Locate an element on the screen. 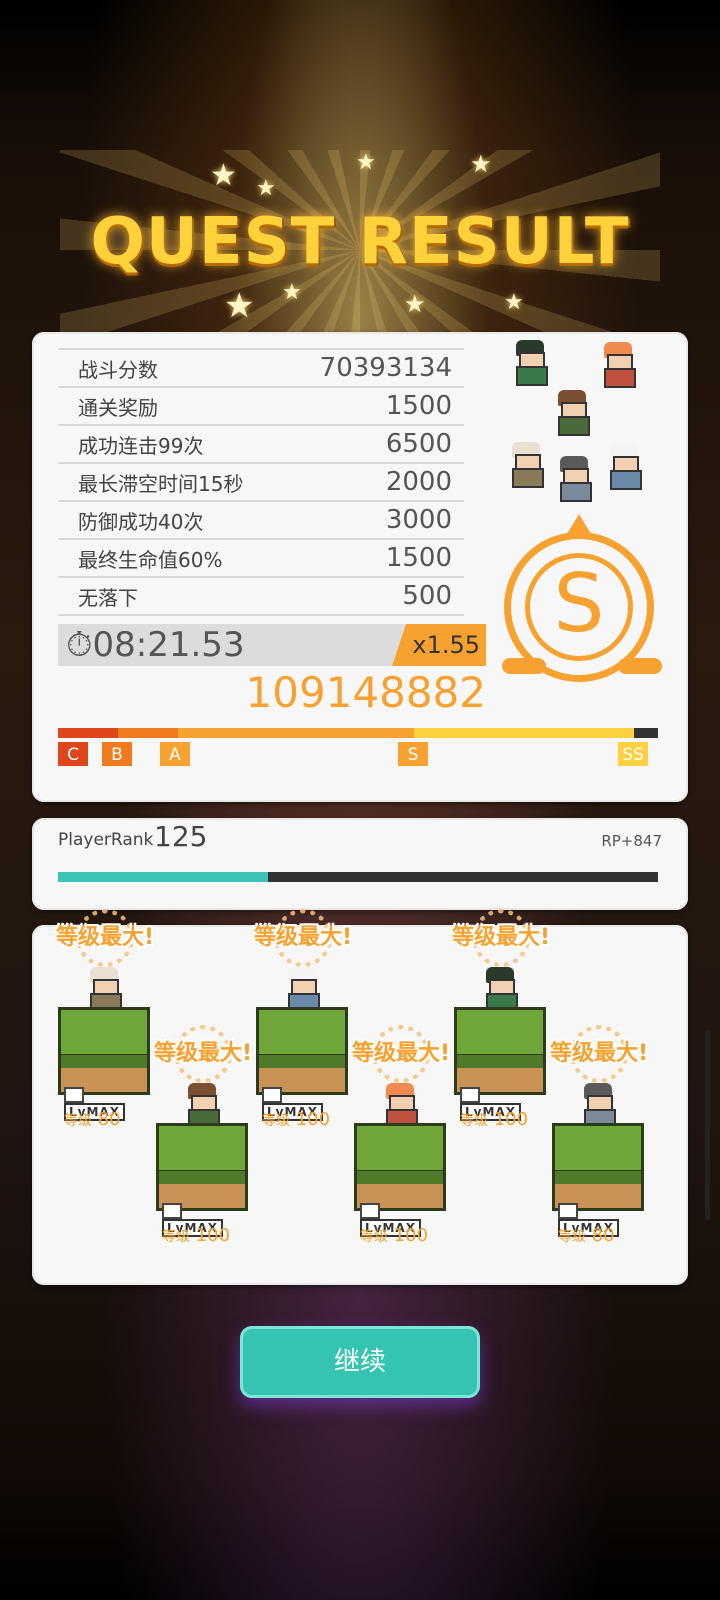  player-rank-progress is located at coordinates (358, 877).